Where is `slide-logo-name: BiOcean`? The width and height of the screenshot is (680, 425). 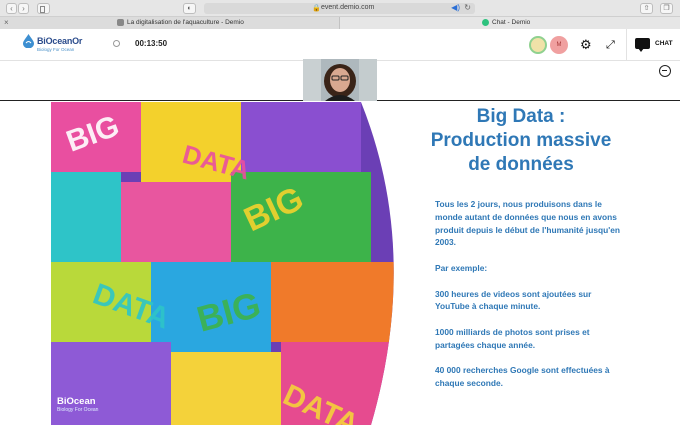
slide-logo-name: BiOcean is located at coordinates (76, 401).